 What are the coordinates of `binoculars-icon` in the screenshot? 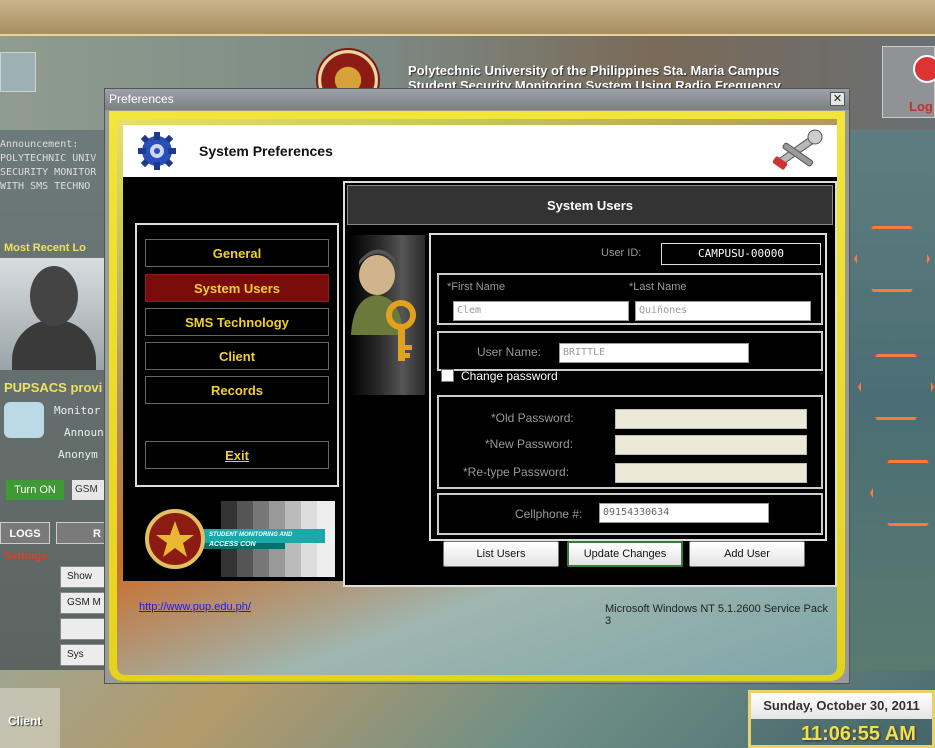 It's located at (18, 72).